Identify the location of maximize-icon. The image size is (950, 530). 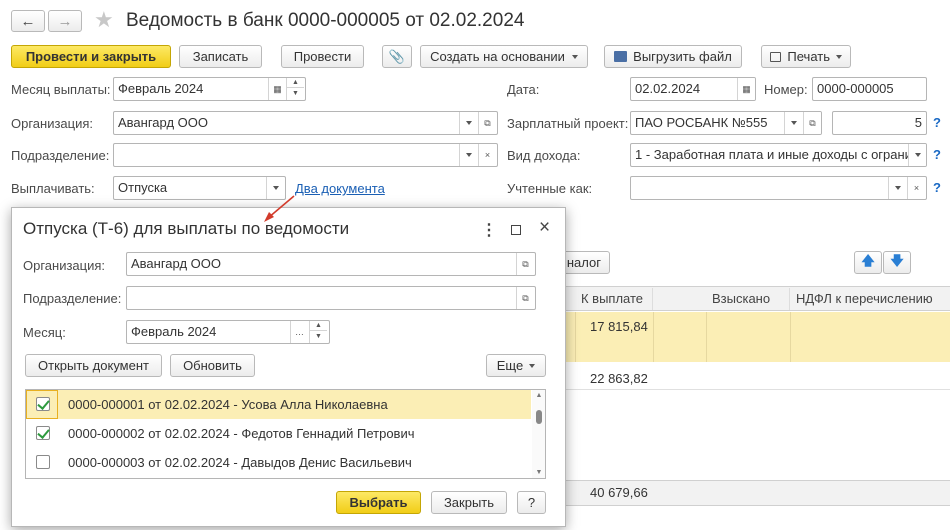
(516, 230).